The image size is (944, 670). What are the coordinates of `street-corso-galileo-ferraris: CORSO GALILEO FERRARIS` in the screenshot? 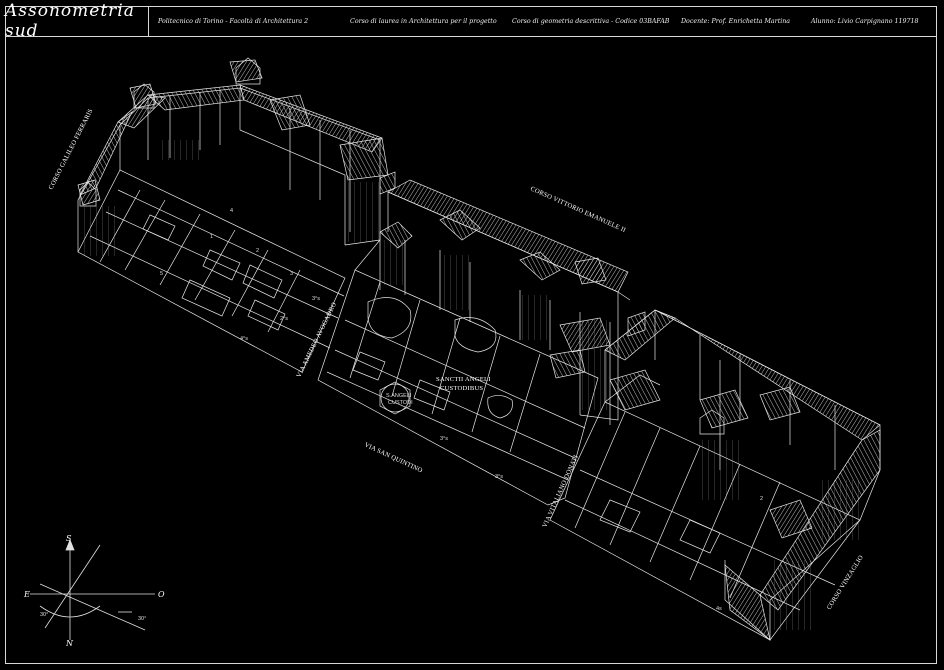 It's located at (71, 149).